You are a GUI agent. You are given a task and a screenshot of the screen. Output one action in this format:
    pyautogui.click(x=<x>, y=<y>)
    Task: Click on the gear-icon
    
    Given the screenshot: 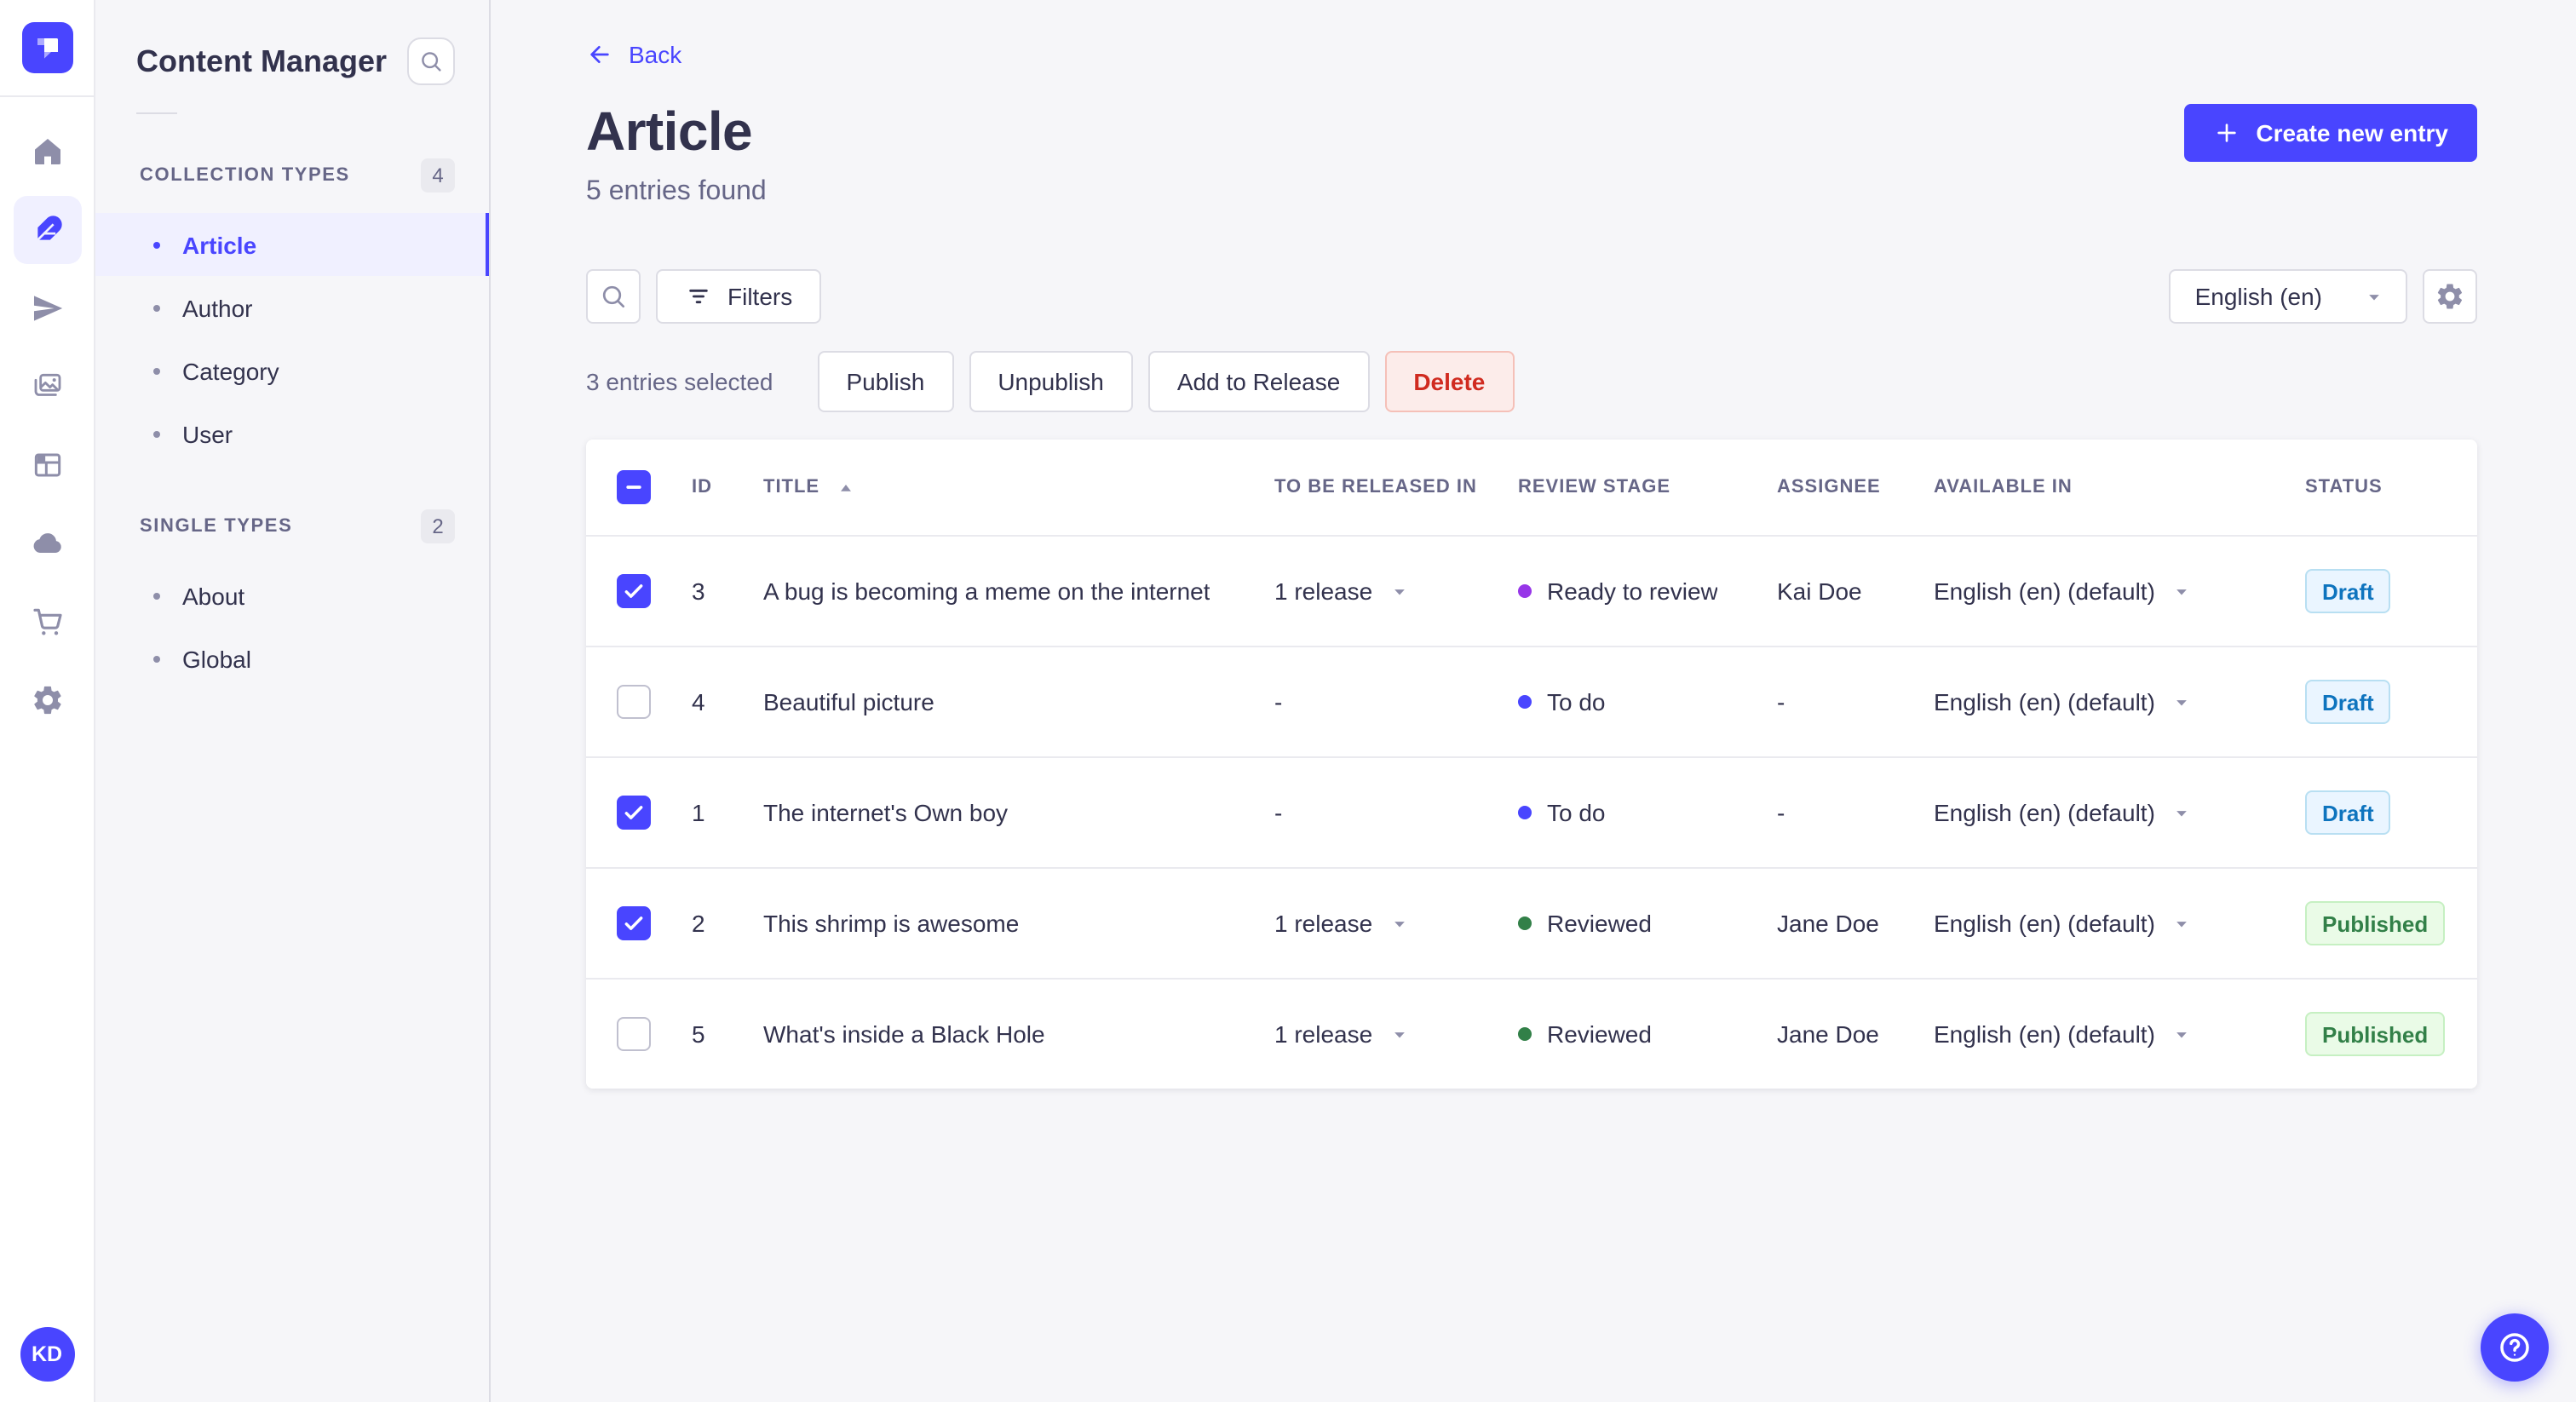 What is the action you would take?
    pyautogui.click(x=47, y=700)
    